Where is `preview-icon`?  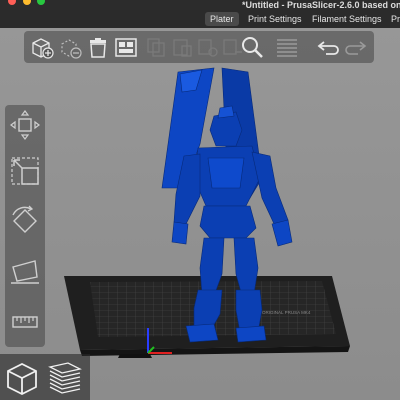 preview-icon is located at coordinates (64, 377).